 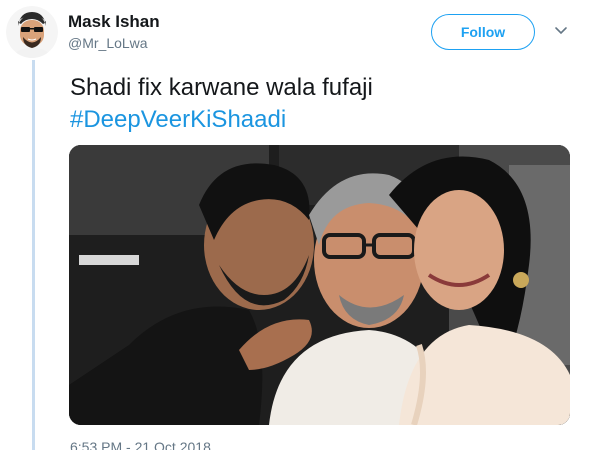 I want to click on author-handle: @Mr_LoLwa, so click(x=108, y=43).